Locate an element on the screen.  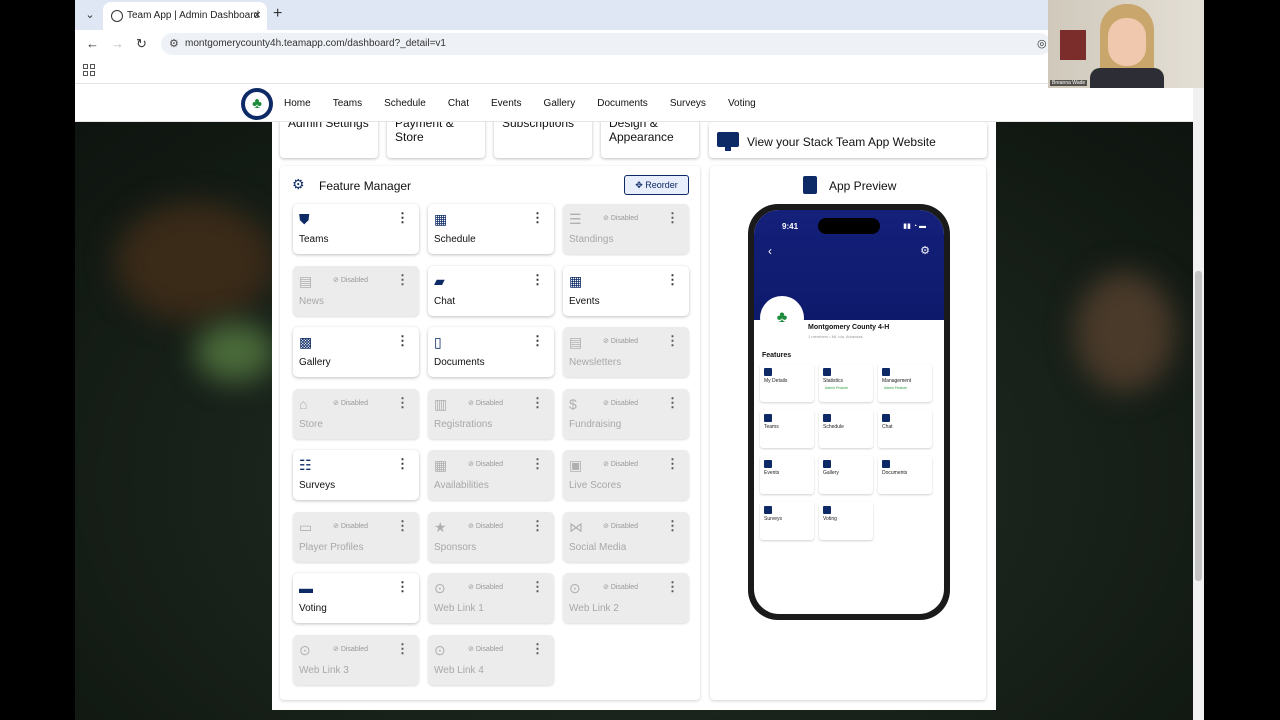
feature-tile-fundraising: $ Disabled ⋮ Fundraising is located at coordinates (626, 413).